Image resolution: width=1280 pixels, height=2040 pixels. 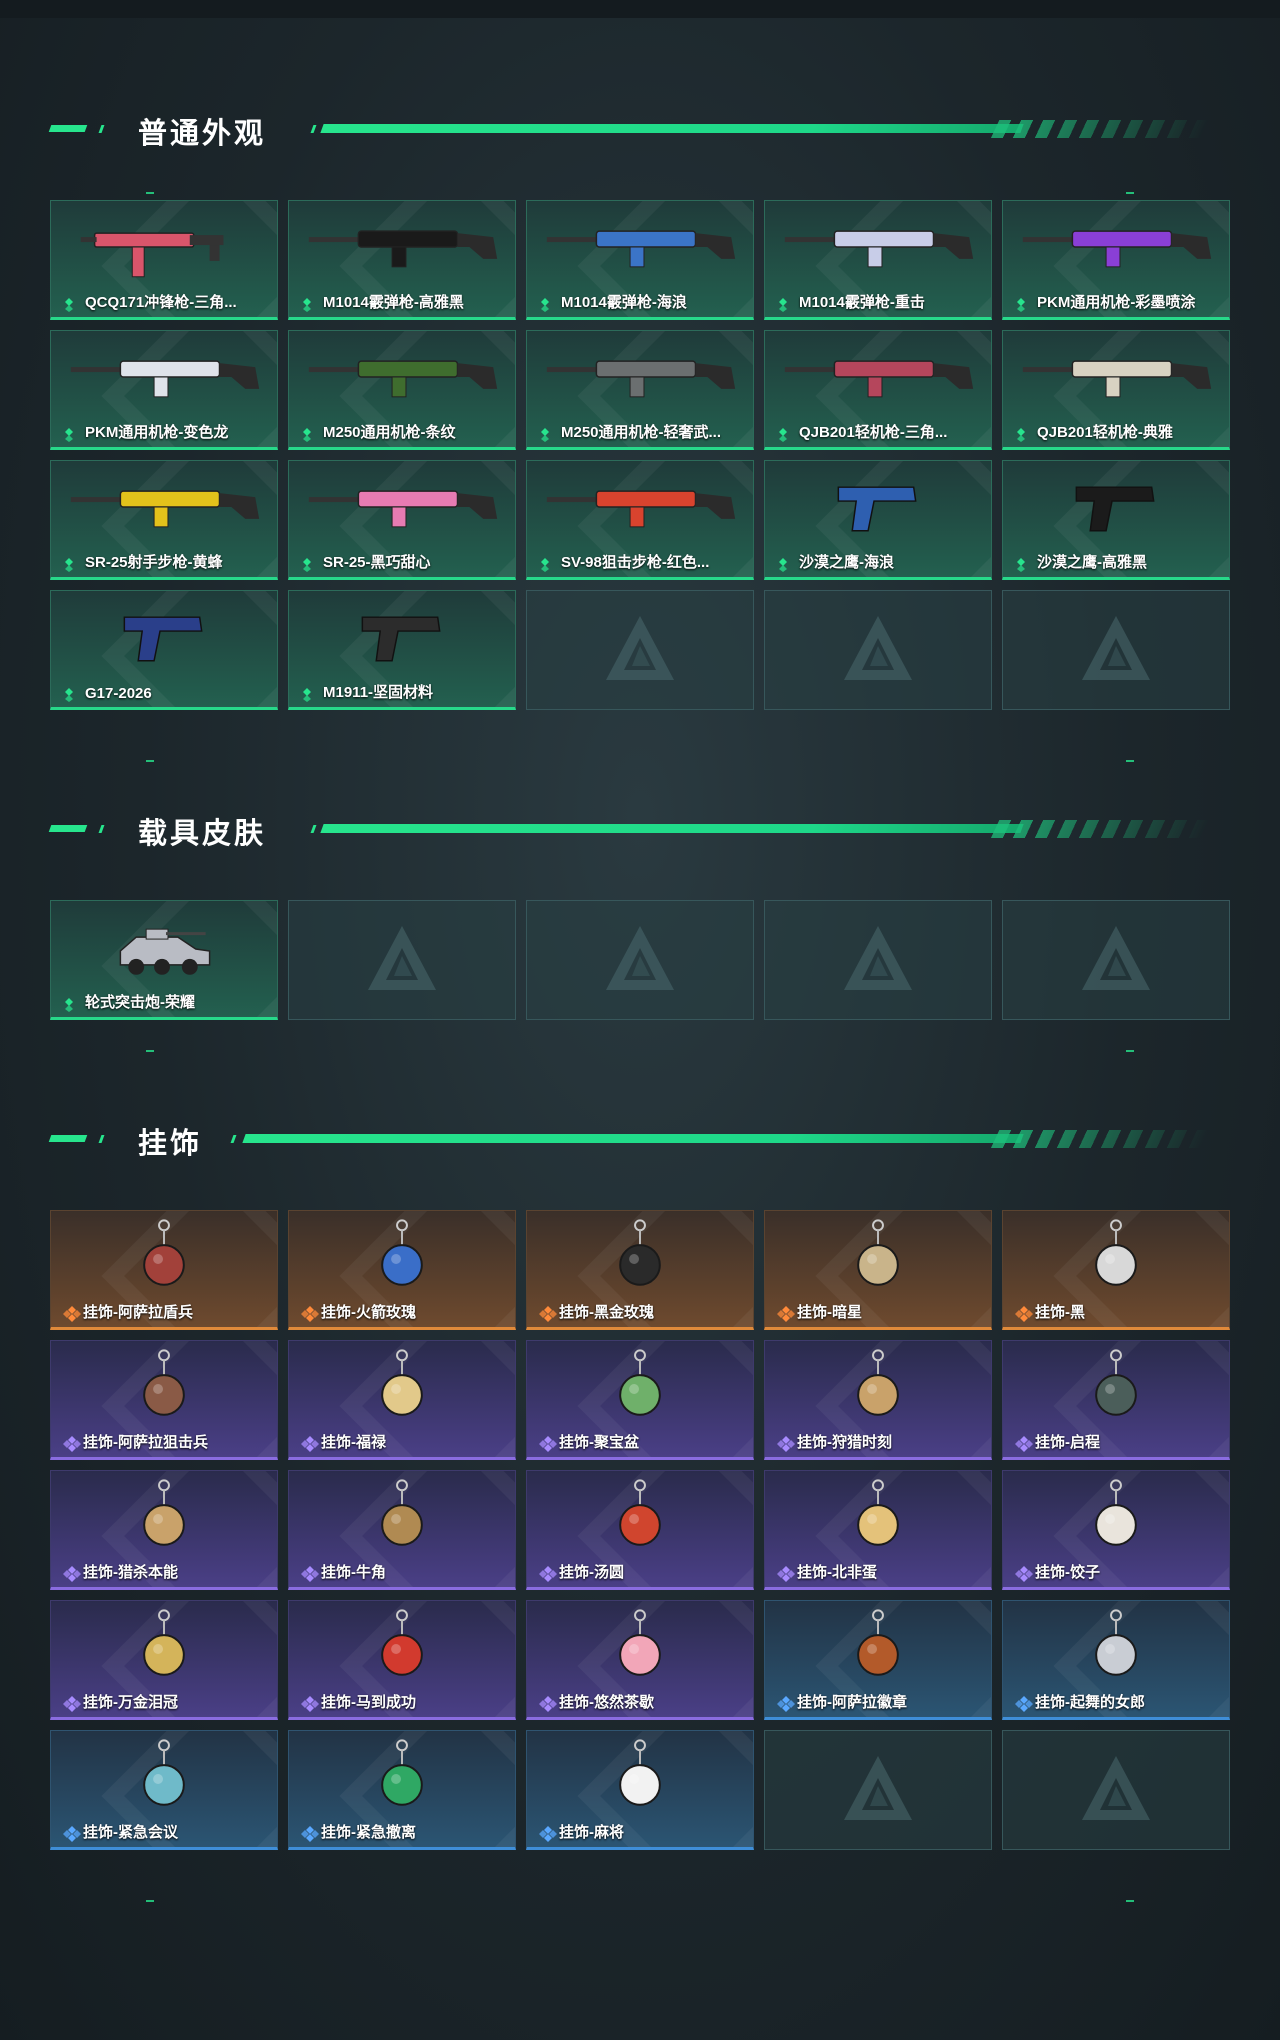 I want to click on item-card: SR-25-黑巧甜心, so click(x=402, y=520).